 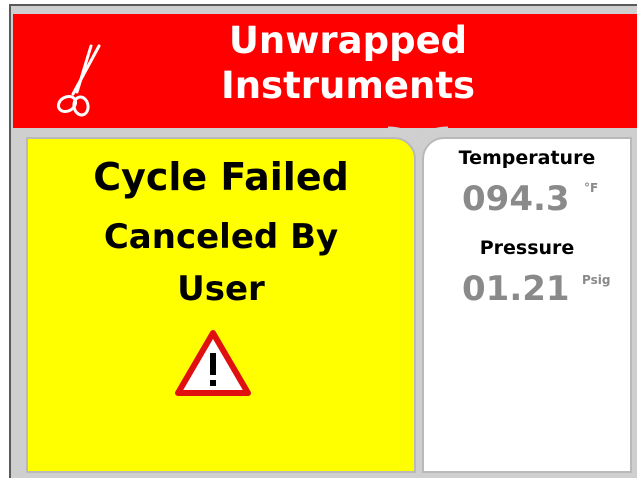 I want to click on status-reason-line2: User, so click(x=221, y=289).